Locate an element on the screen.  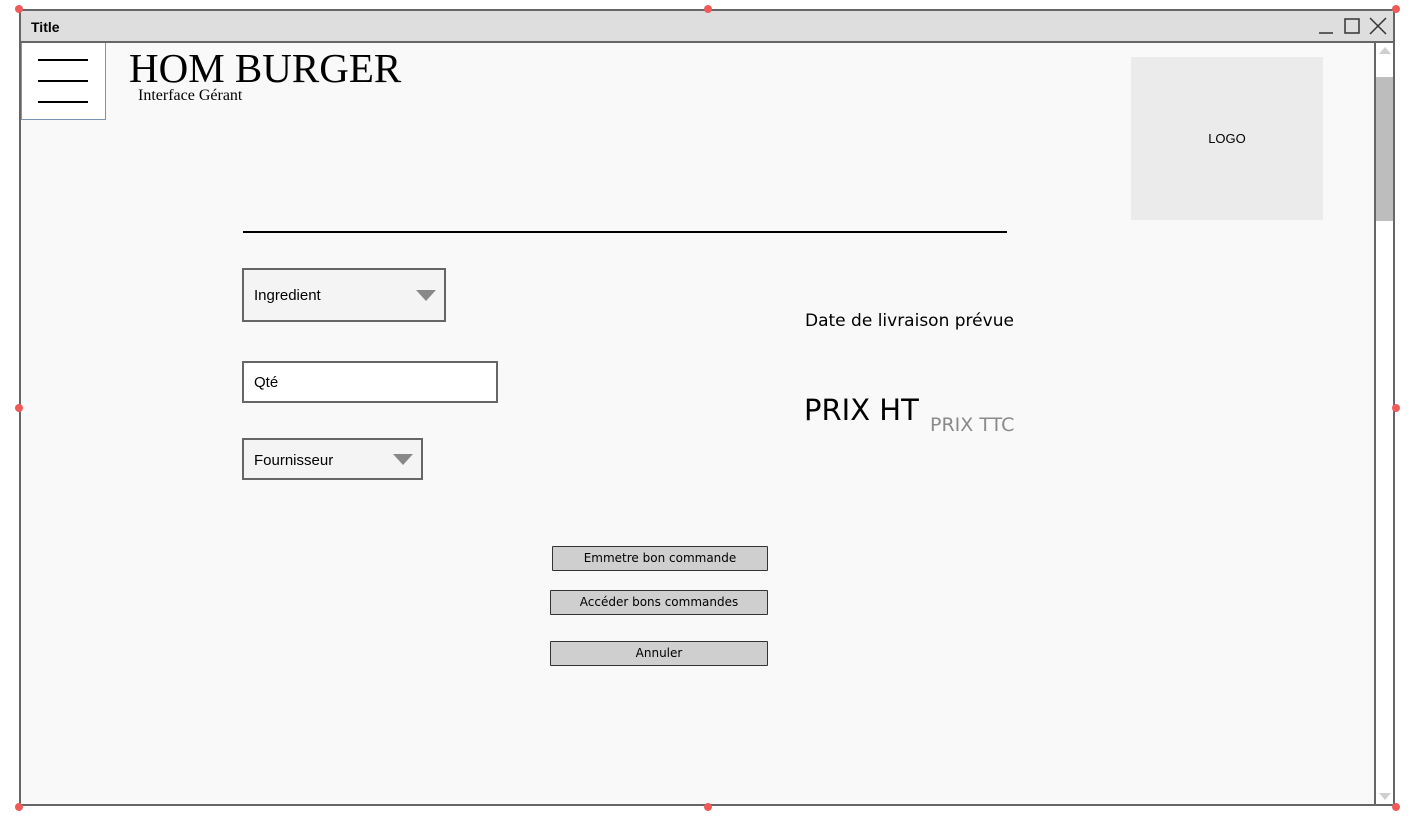
window-title: Title is located at coordinates (45, 27).